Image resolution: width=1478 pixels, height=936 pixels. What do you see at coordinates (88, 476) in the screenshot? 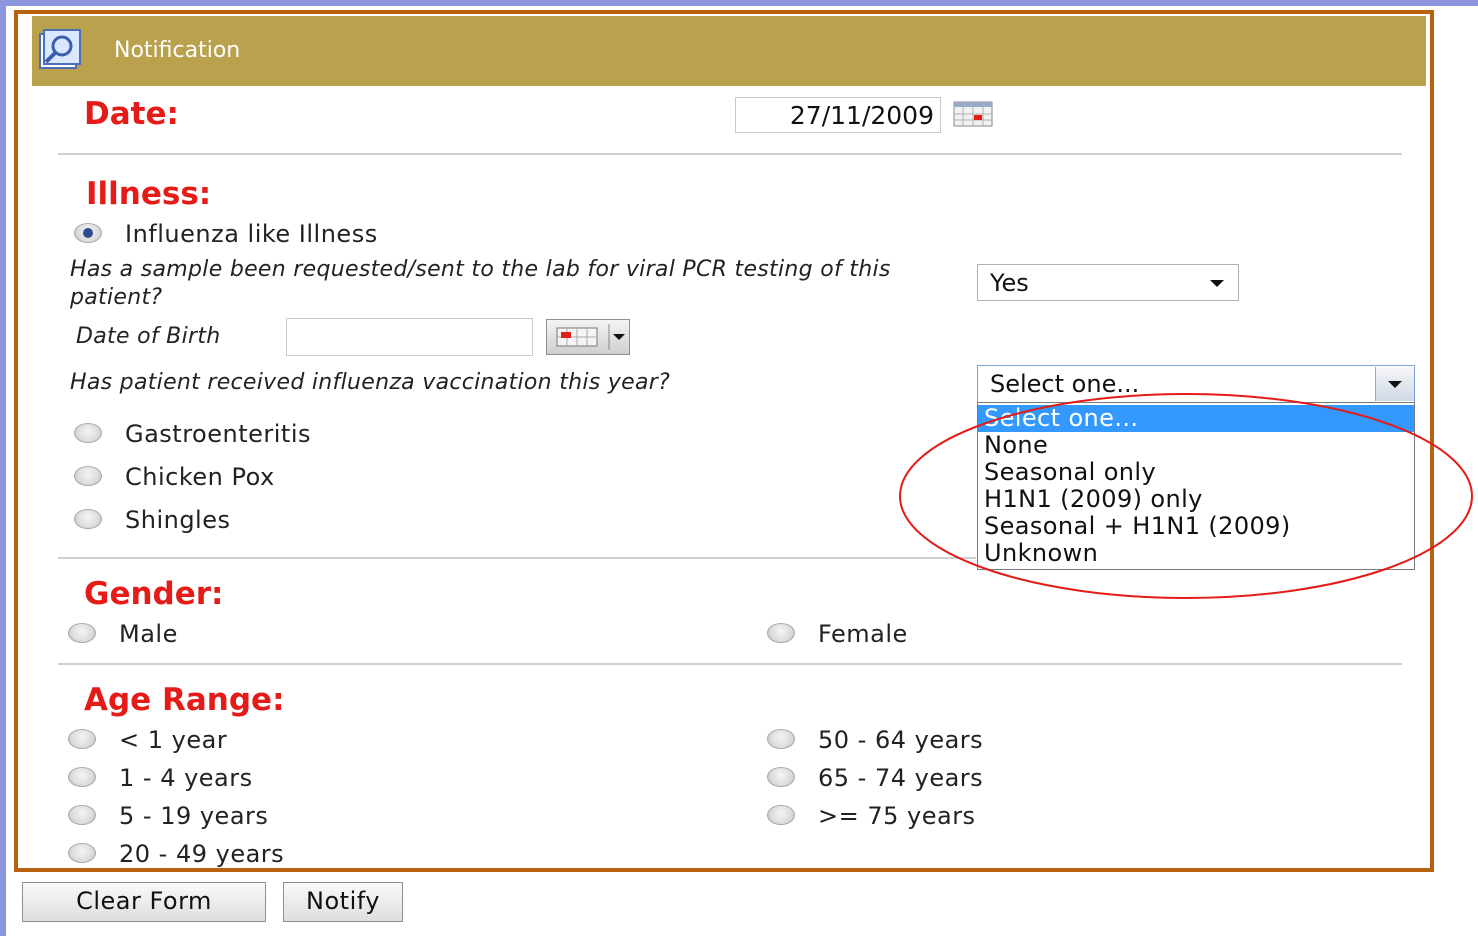
I see `chicken-pox-radio` at bounding box center [88, 476].